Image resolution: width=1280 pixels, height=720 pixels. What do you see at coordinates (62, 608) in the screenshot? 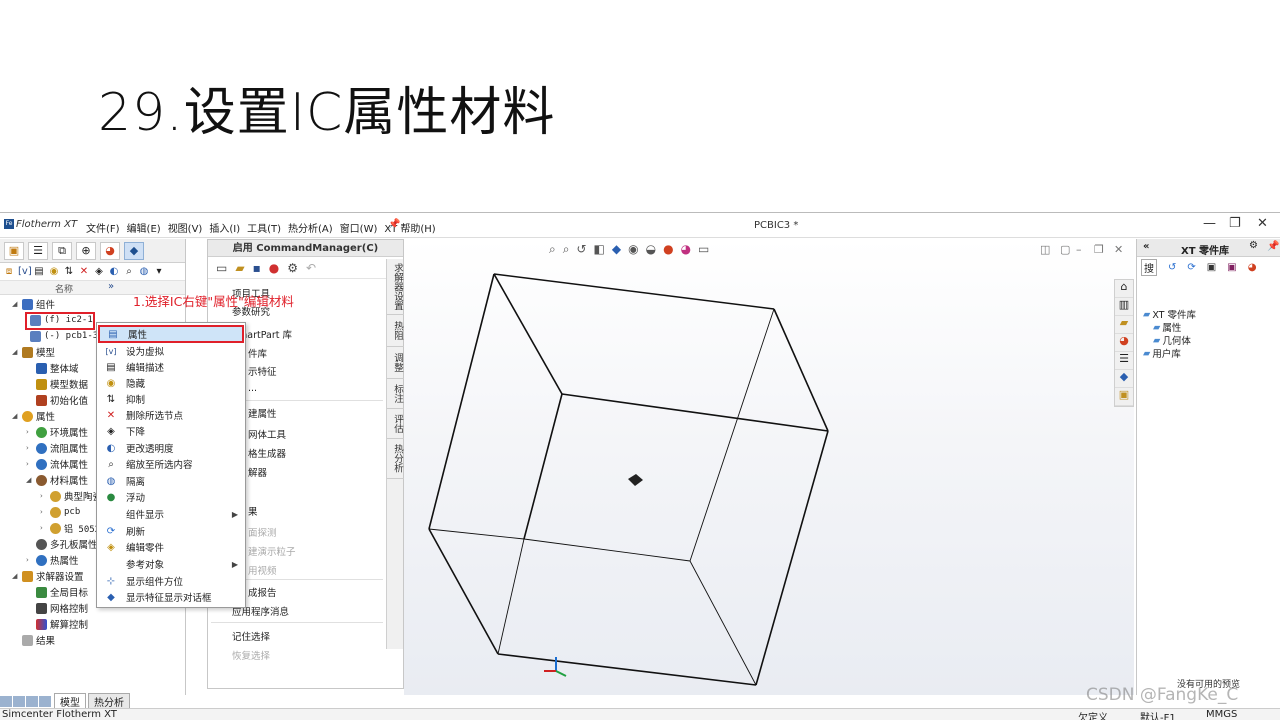
I see `tree-node-mesh: 网格控制` at bounding box center [62, 608].